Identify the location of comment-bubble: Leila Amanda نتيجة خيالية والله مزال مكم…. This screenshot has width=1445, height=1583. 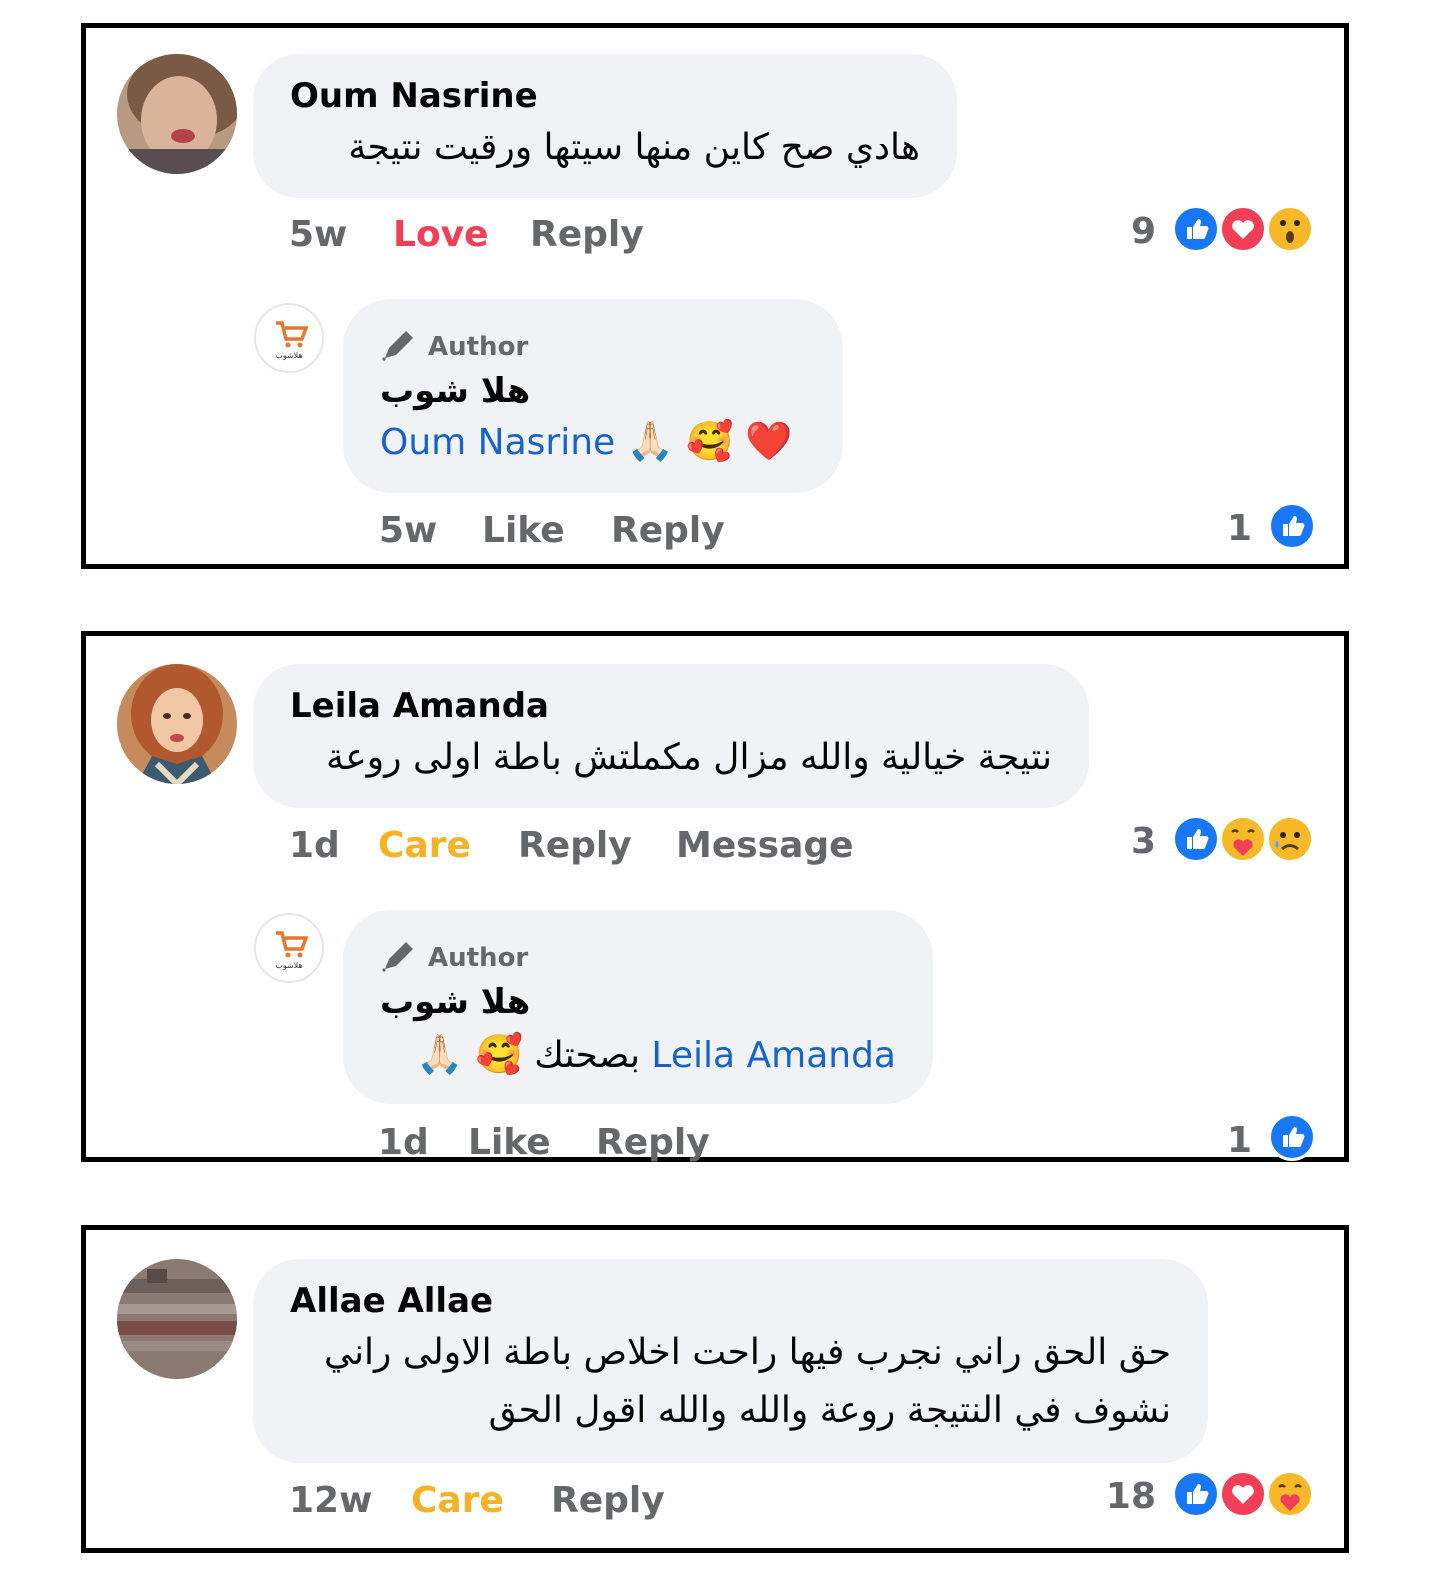
(671, 736).